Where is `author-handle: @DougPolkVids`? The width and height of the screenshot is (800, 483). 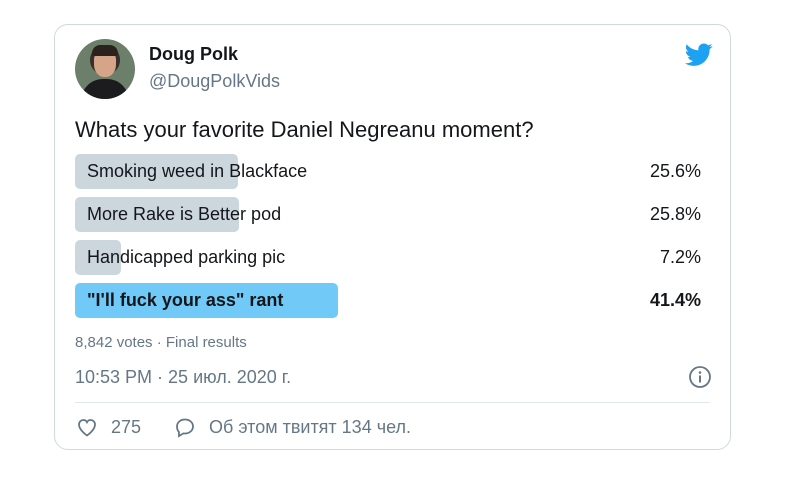 author-handle: @DougPolkVids is located at coordinates (214, 81).